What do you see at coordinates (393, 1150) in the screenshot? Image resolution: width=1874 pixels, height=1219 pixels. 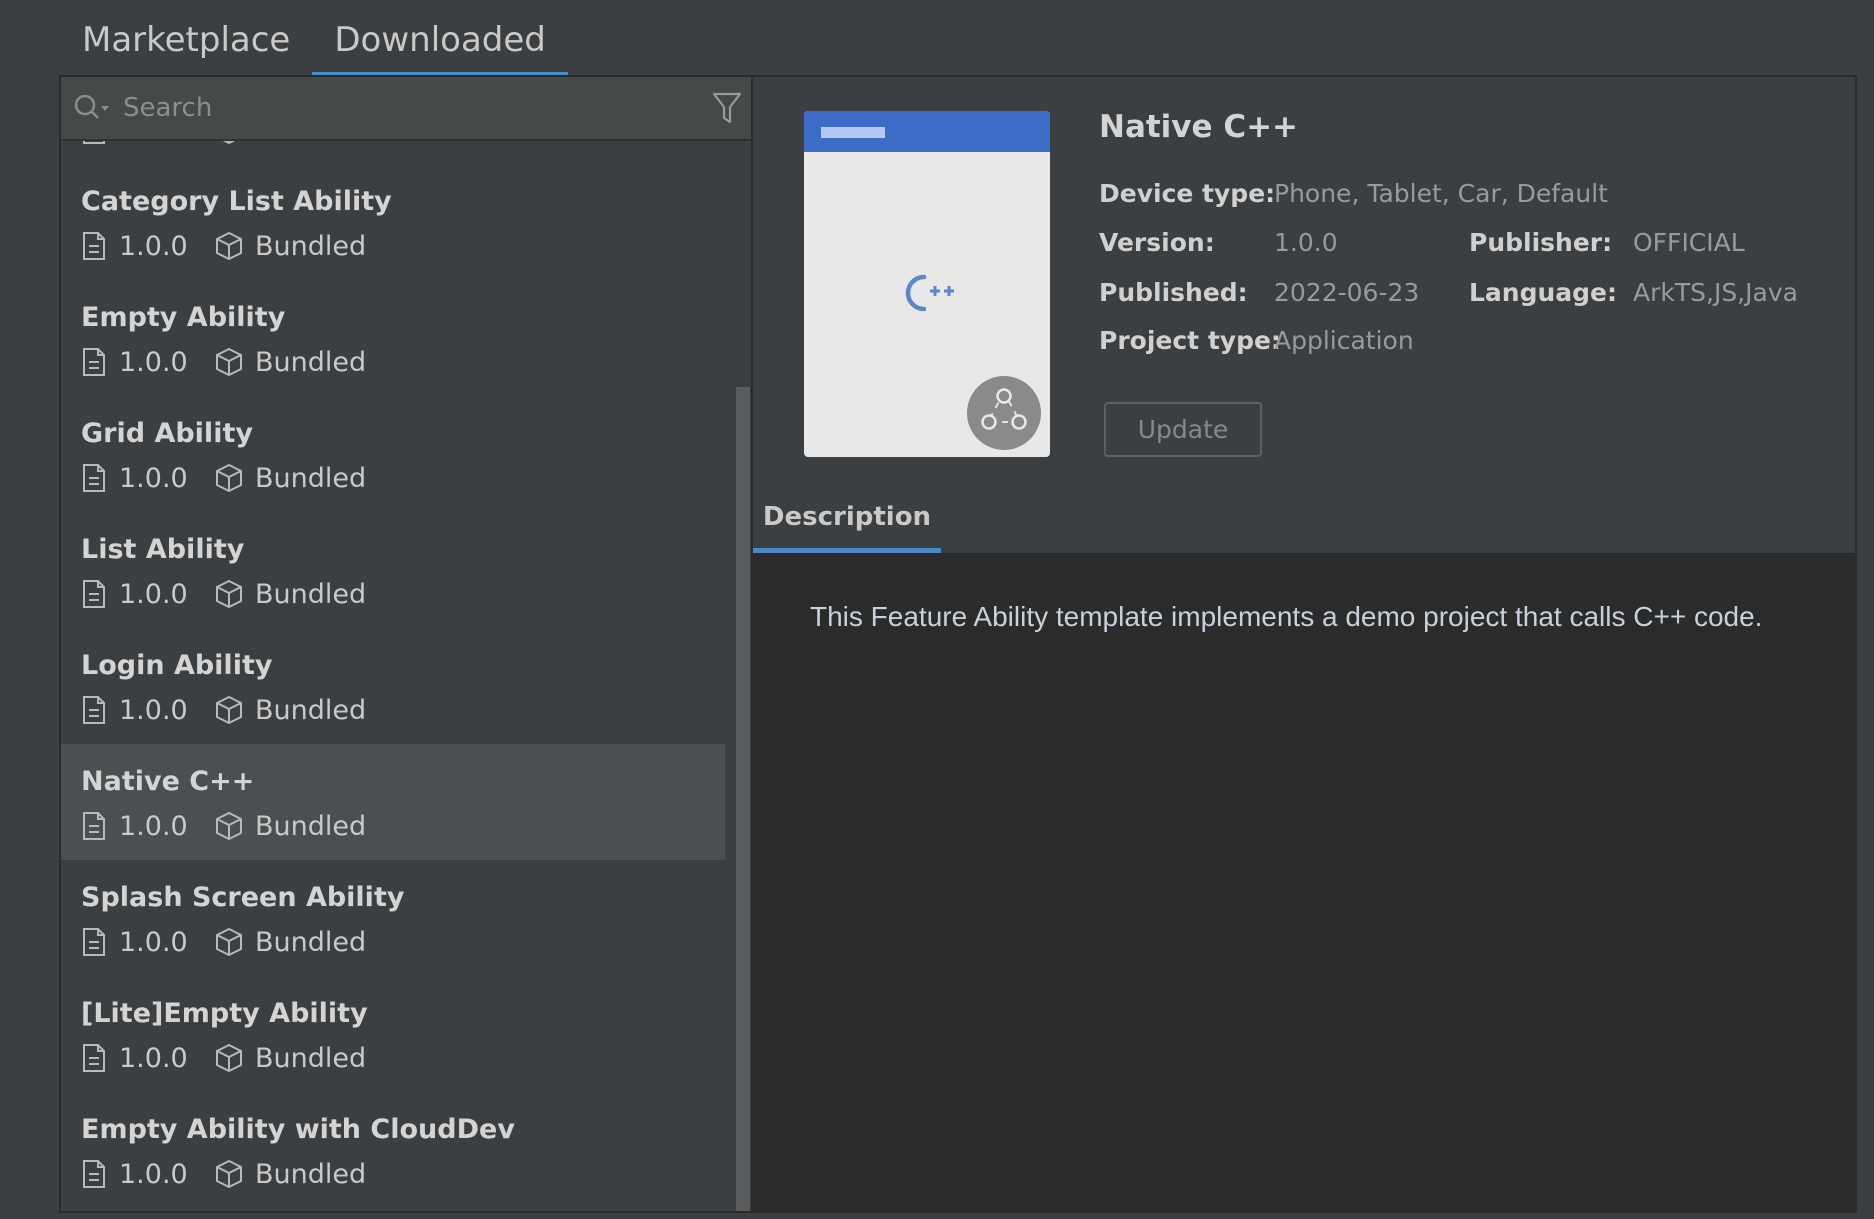 I see `list-item: Empty Ability with CloudDev 1.0.0 Bundled` at bounding box center [393, 1150].